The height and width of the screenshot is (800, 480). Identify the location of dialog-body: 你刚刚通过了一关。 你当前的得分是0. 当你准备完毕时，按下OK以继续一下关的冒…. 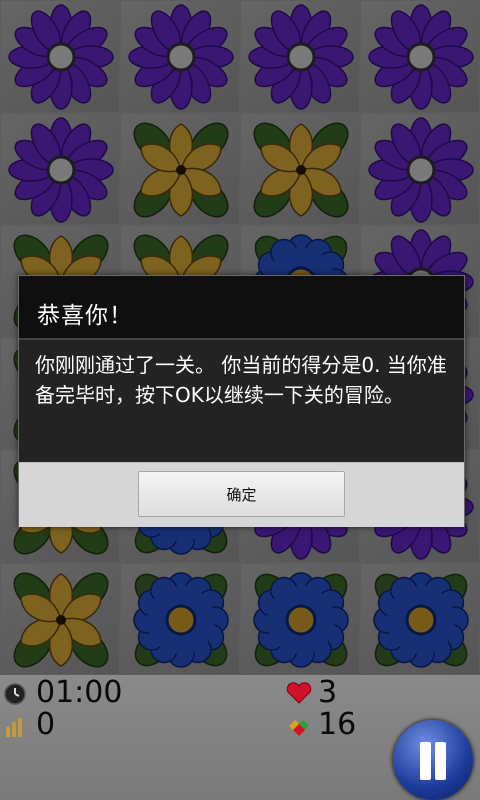
(241, 401).